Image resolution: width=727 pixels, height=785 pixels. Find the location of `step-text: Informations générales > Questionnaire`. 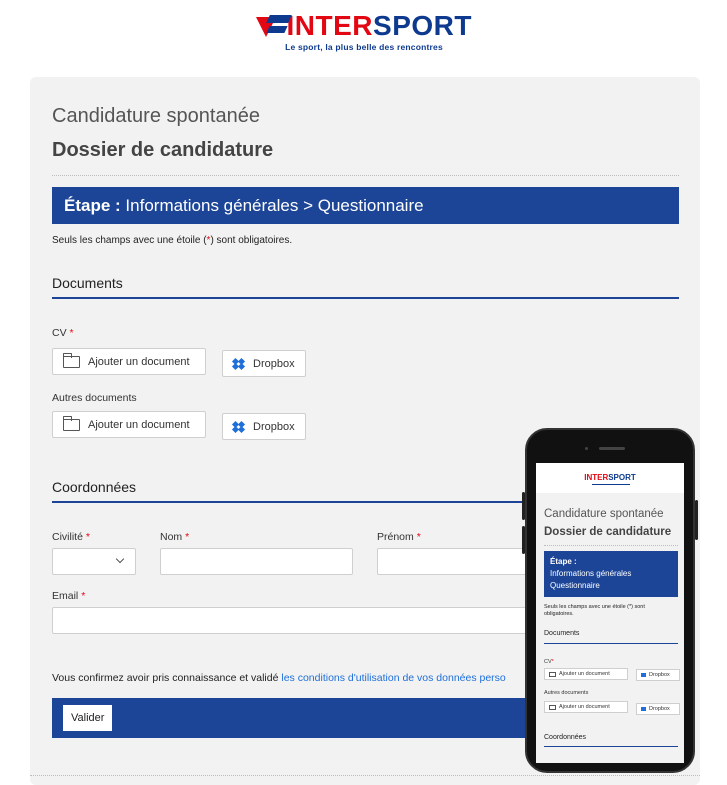

step-text: Informations générales > Questionnaire is located at coordinates (274, 205).